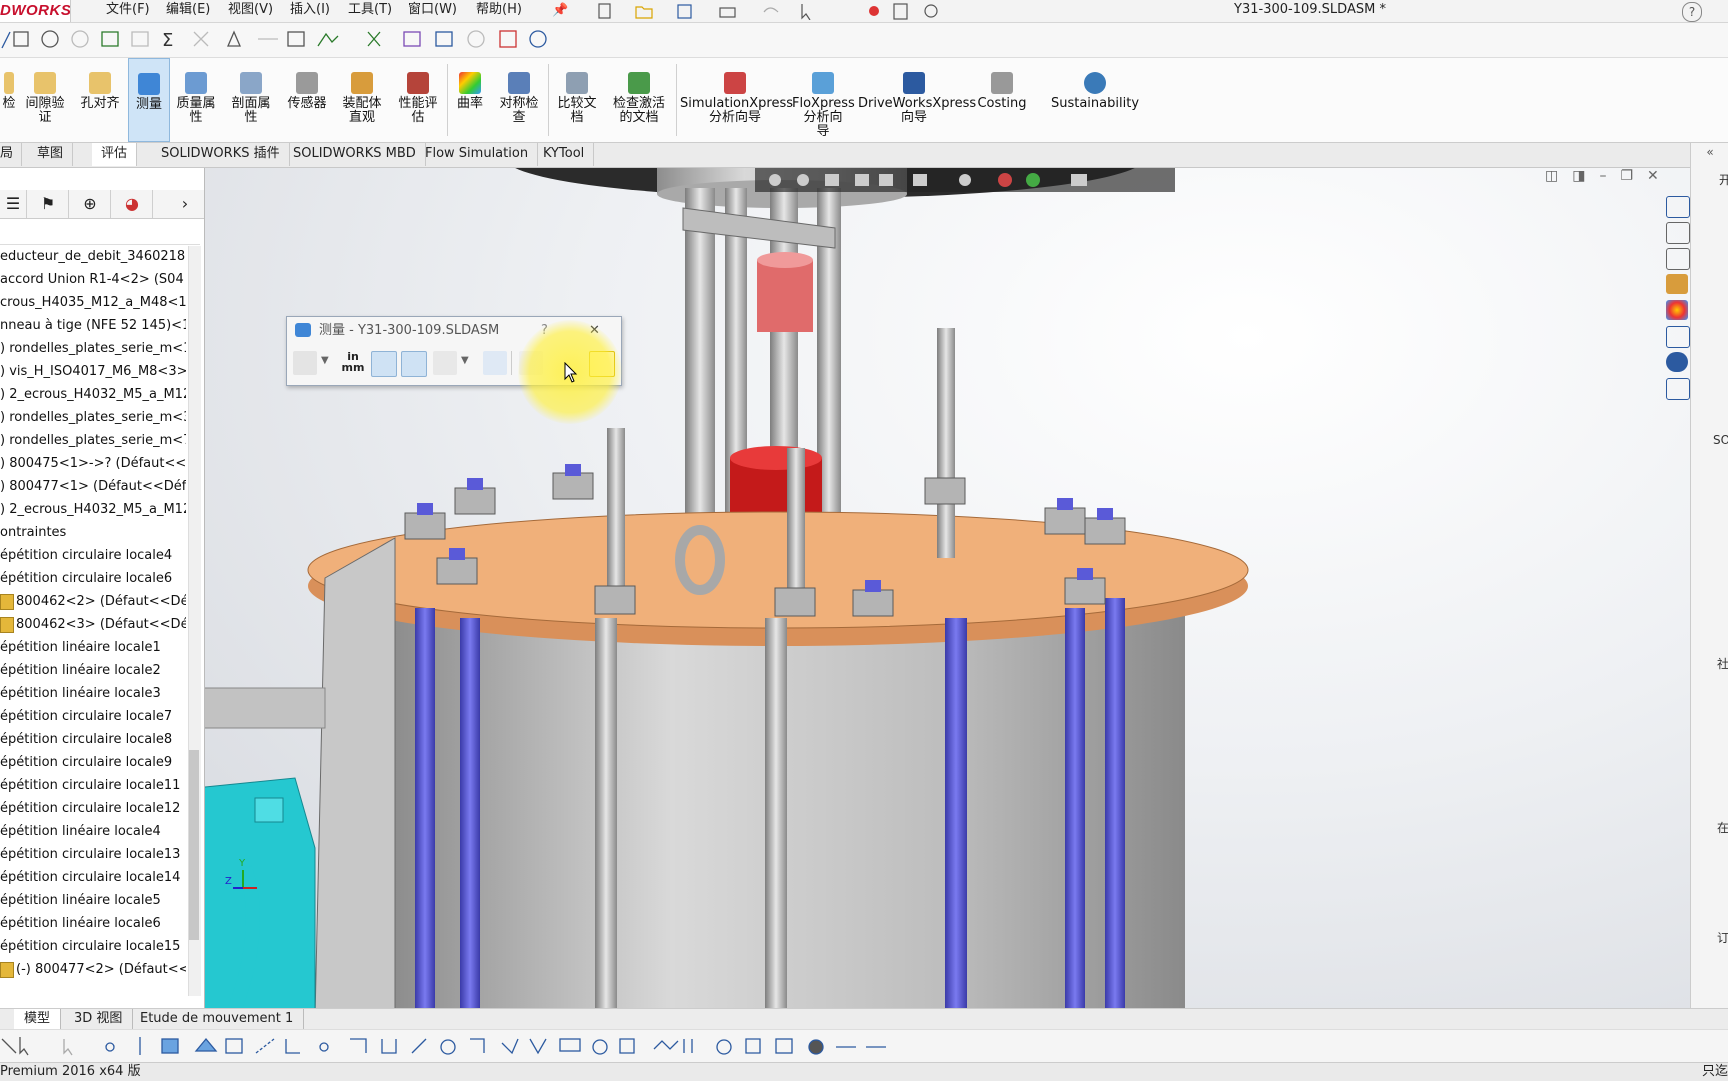 Image resolution: width=1728 pixels, height=1081 pixels. What do you see at coordinates (1677, 362) in the screenshot?
I see `solidworks-resources-icon` at bounding box center [1677, 362].